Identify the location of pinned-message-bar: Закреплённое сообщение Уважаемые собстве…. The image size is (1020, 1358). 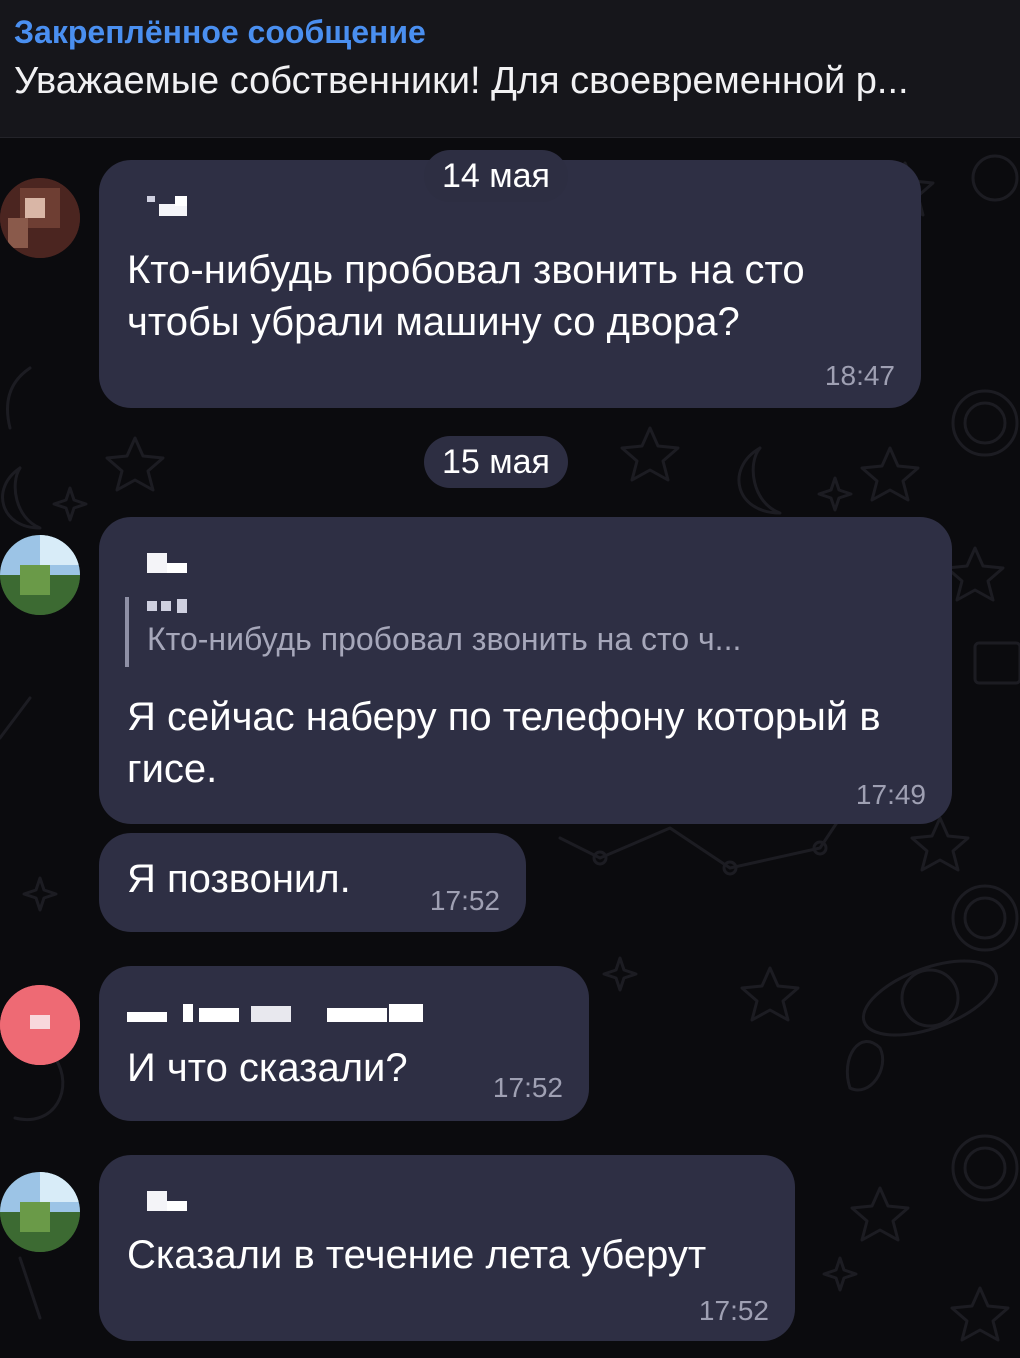
(510, 69).